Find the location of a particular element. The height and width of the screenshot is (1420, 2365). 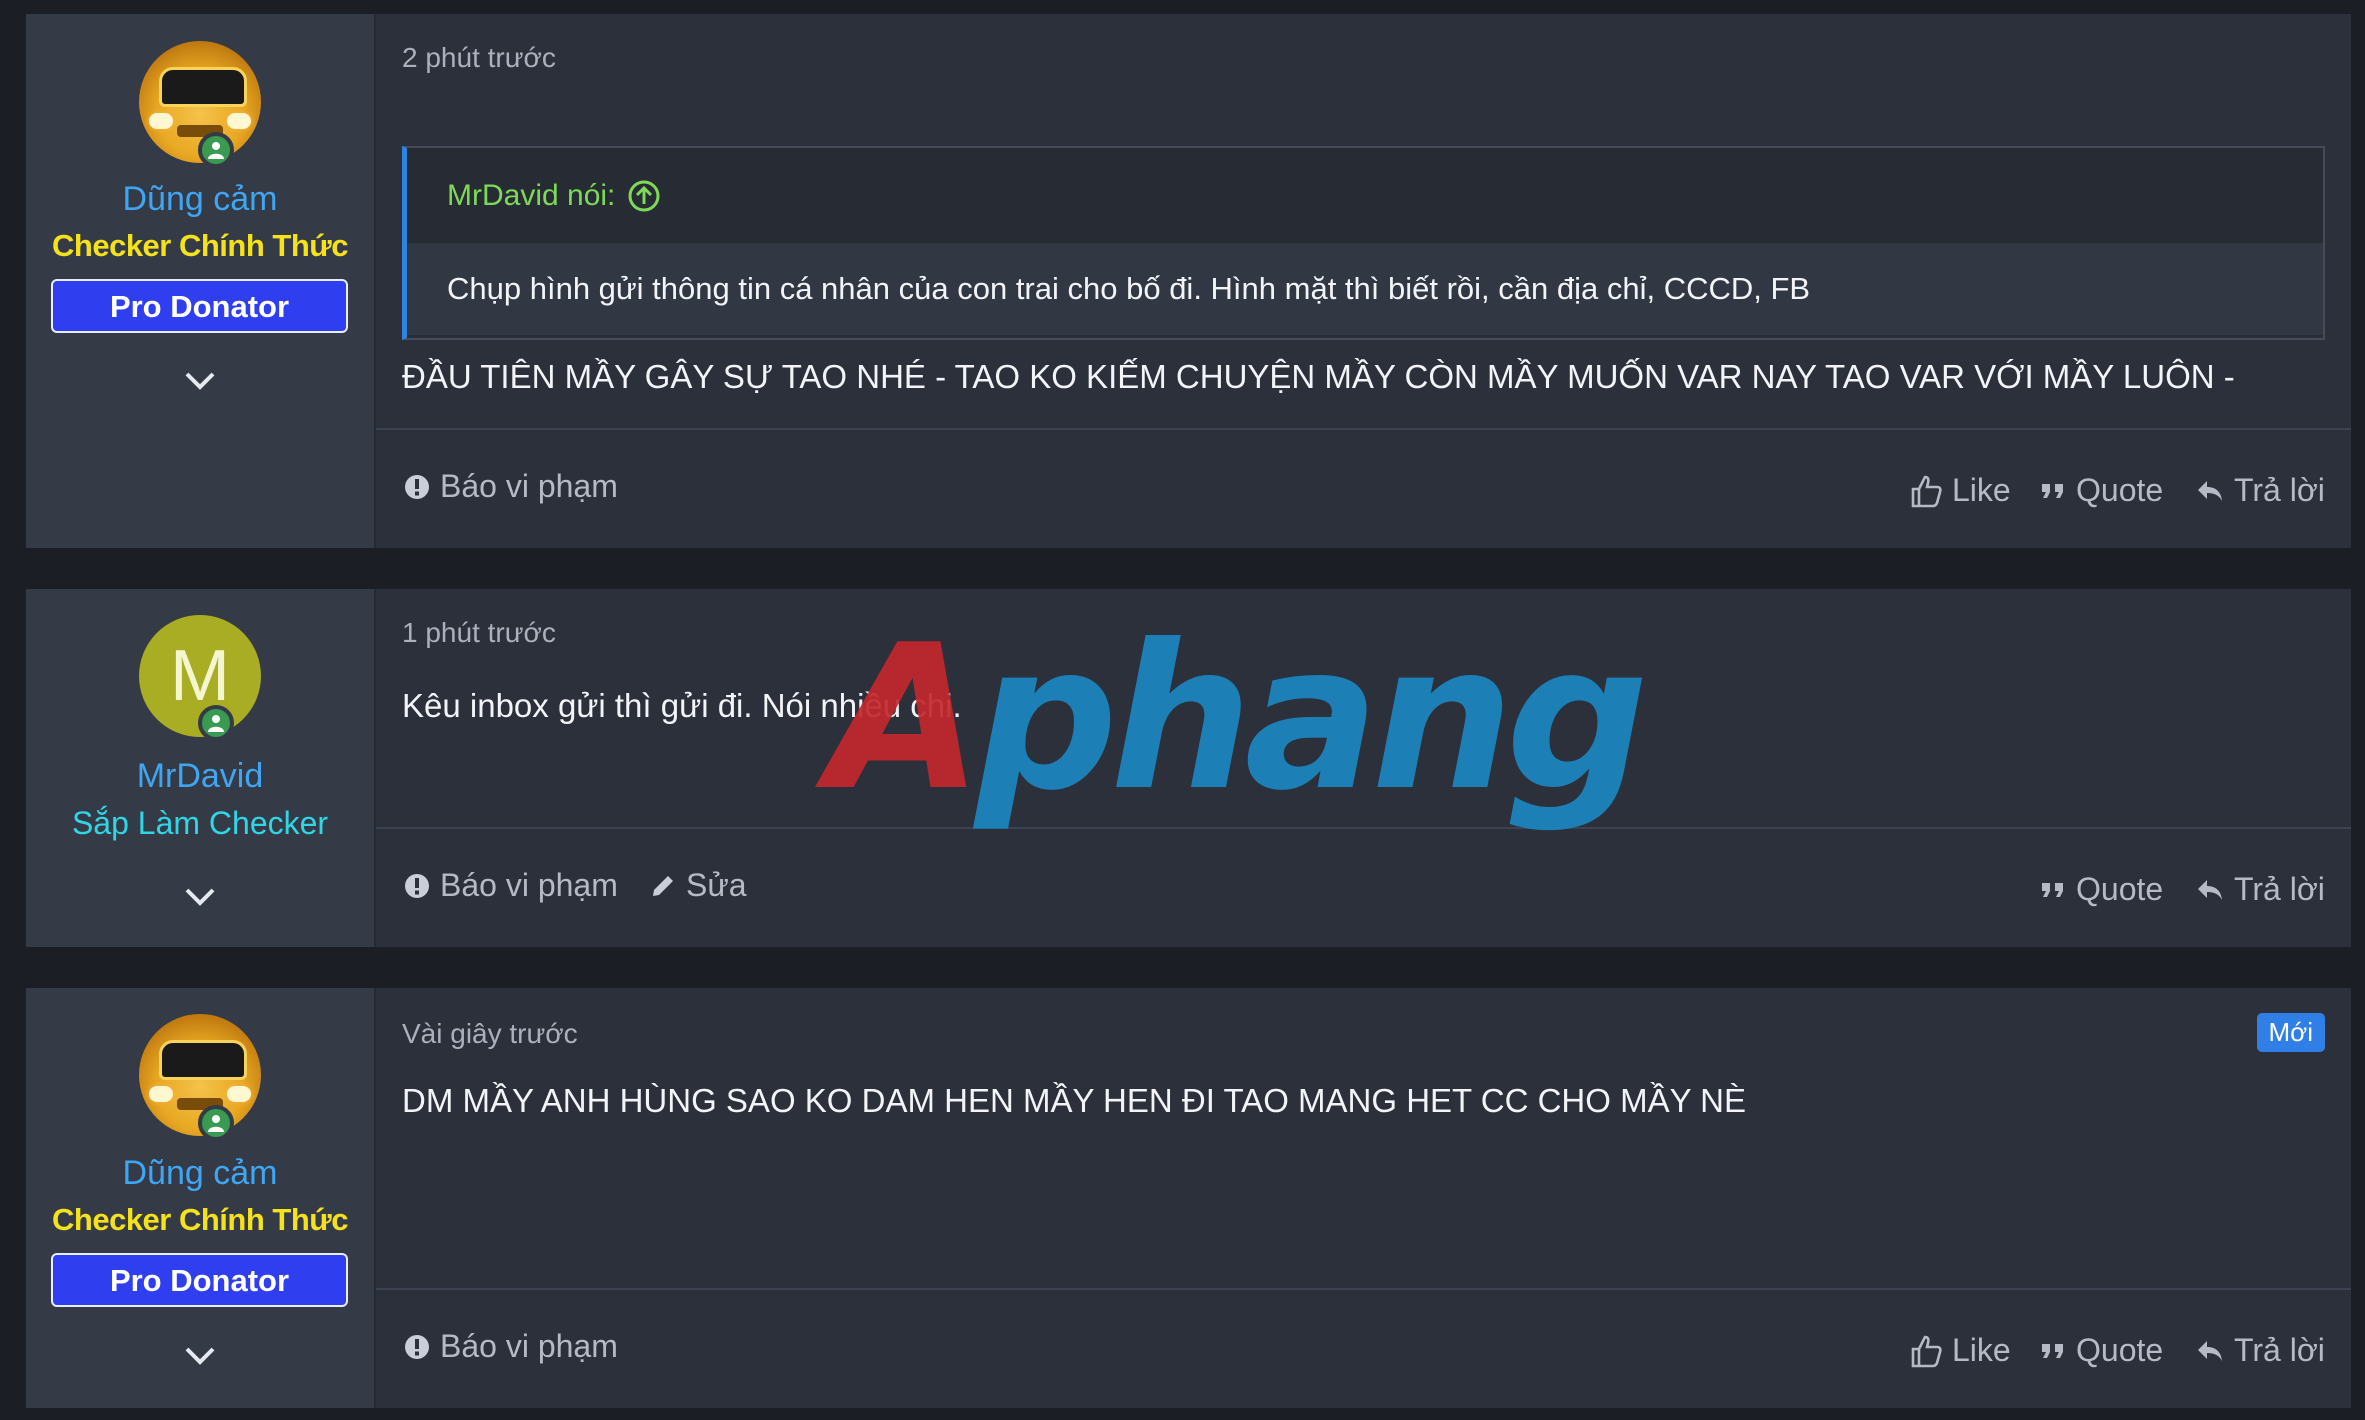

username: MrDavid is located at coordinates (200, 776).